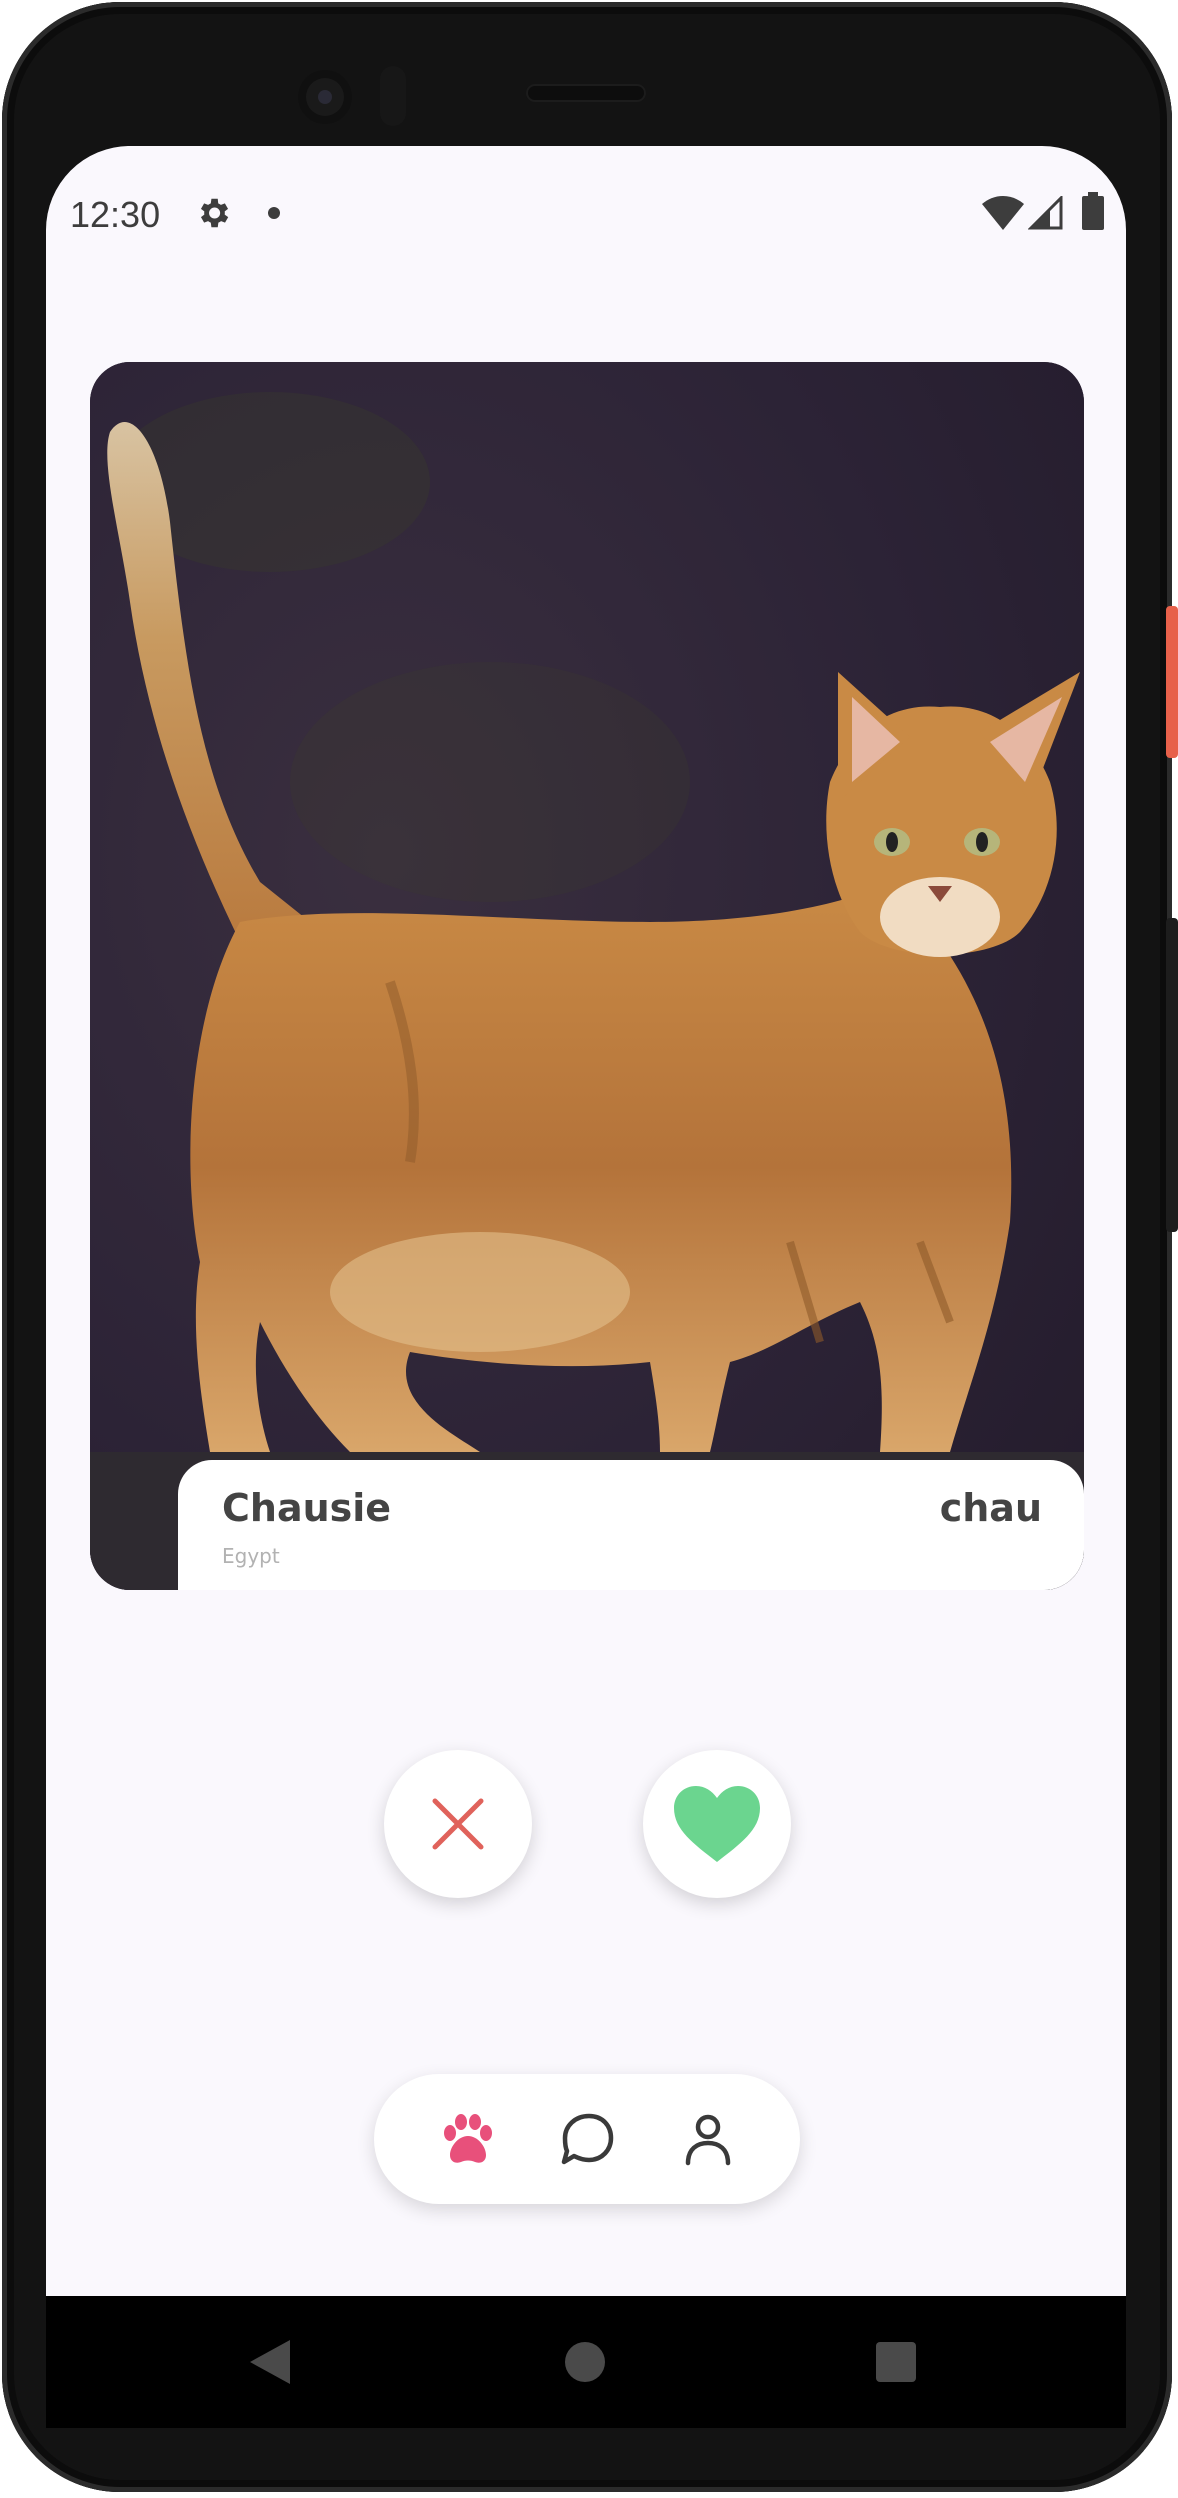 The image size is (1178, 2498). I want to click on back-icon, so click(270, 2362).